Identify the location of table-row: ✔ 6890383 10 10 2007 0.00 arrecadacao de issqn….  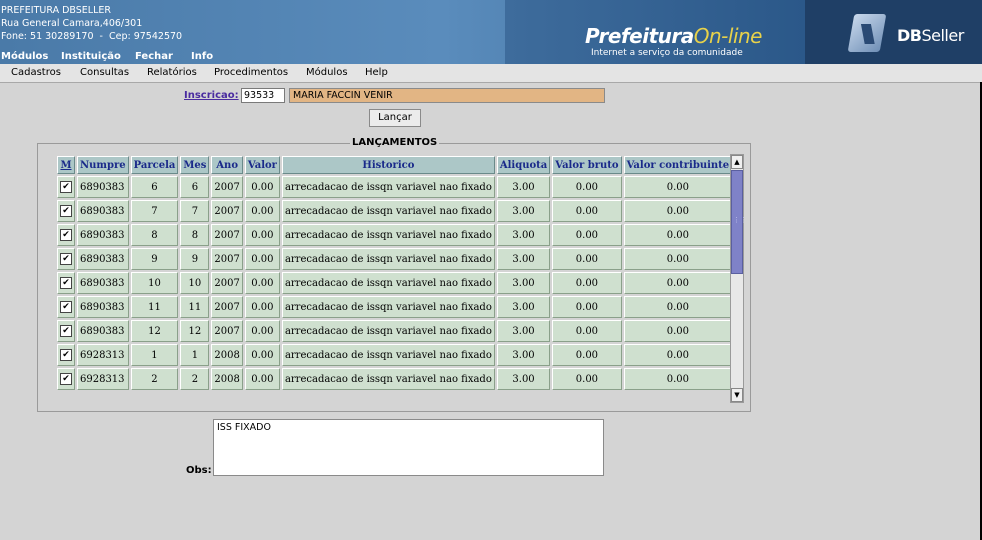
(394, 283).